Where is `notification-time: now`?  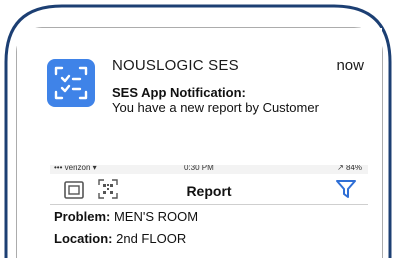 notification-time: now is located at coordinates (350, 65).